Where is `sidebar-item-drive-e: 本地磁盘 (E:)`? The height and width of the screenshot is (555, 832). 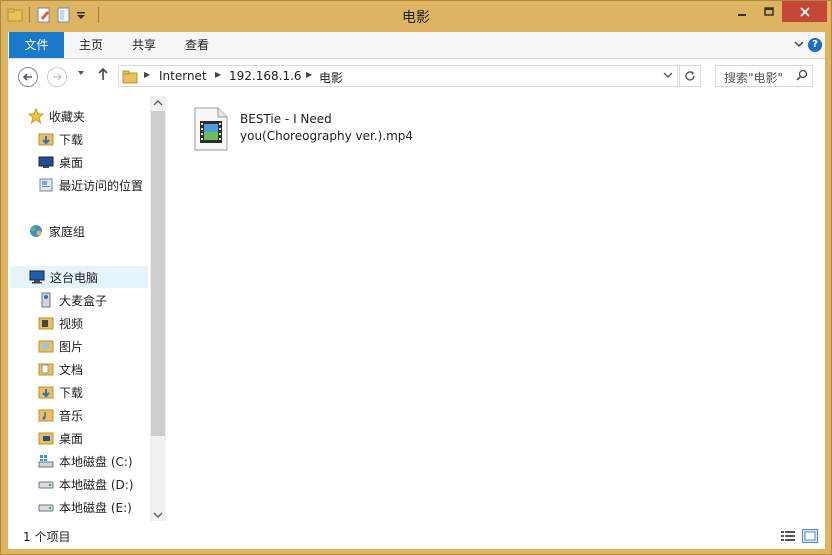 sidebar-item-drive-e: 本地磁盘 (E:) is located at coordinates (85, 507).